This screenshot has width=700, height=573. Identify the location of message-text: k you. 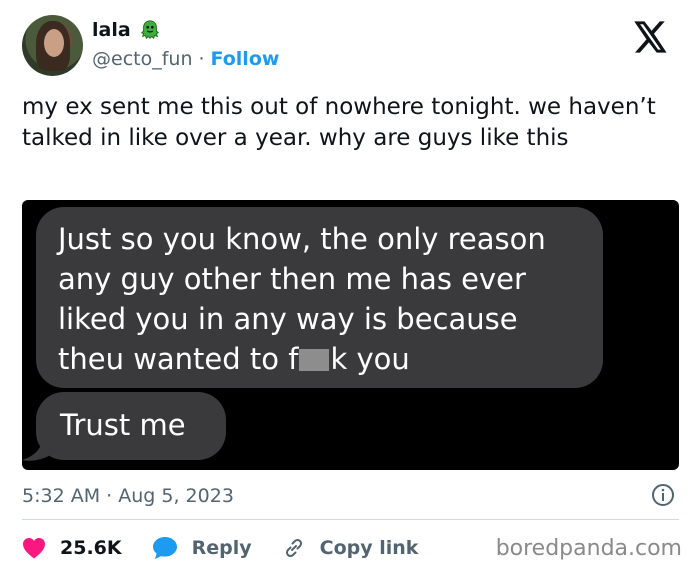
(370, 359).